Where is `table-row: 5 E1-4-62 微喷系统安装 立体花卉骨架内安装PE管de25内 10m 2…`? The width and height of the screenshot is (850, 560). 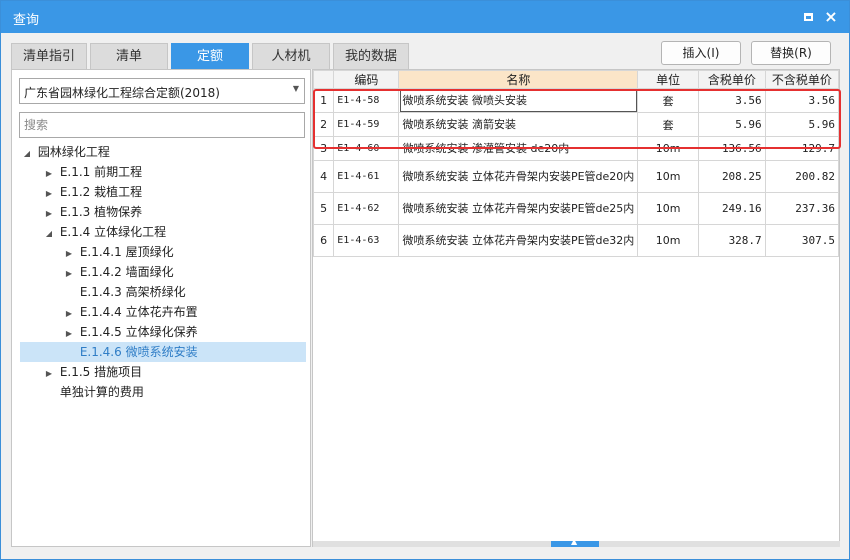 table-row: 5 E1-4-62 微喷系统安装 立体花卉骨架内安装PE管de25内 10m 2… is located at coordinates (576, 208).